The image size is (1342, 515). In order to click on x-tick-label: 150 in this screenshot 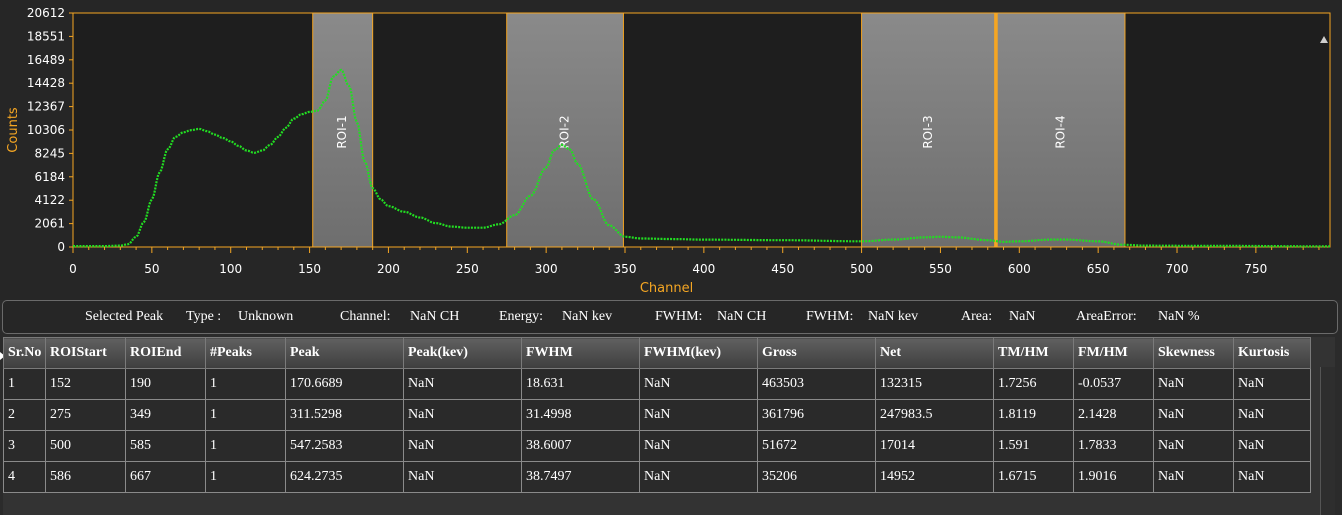, I will do `click(309, 269)`.